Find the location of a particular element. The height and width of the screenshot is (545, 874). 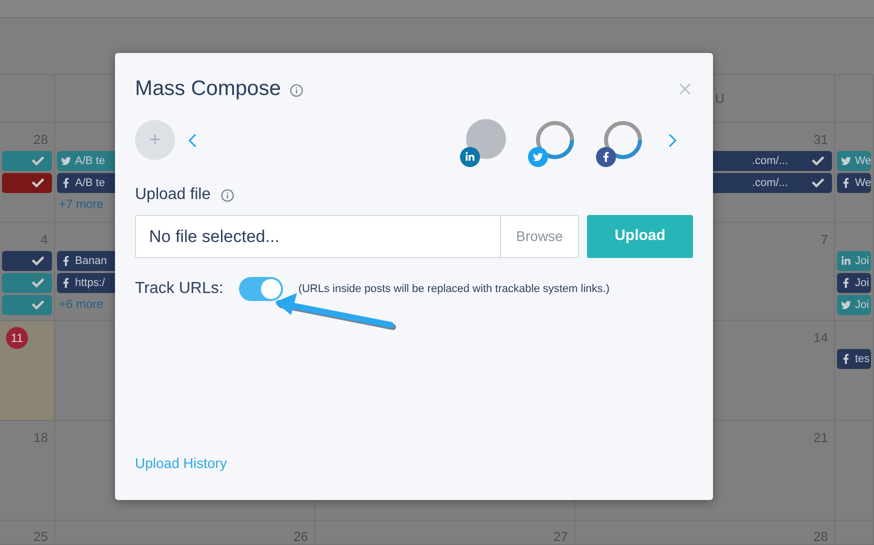

more-link: +6 more is located at coordinates (81, 304).